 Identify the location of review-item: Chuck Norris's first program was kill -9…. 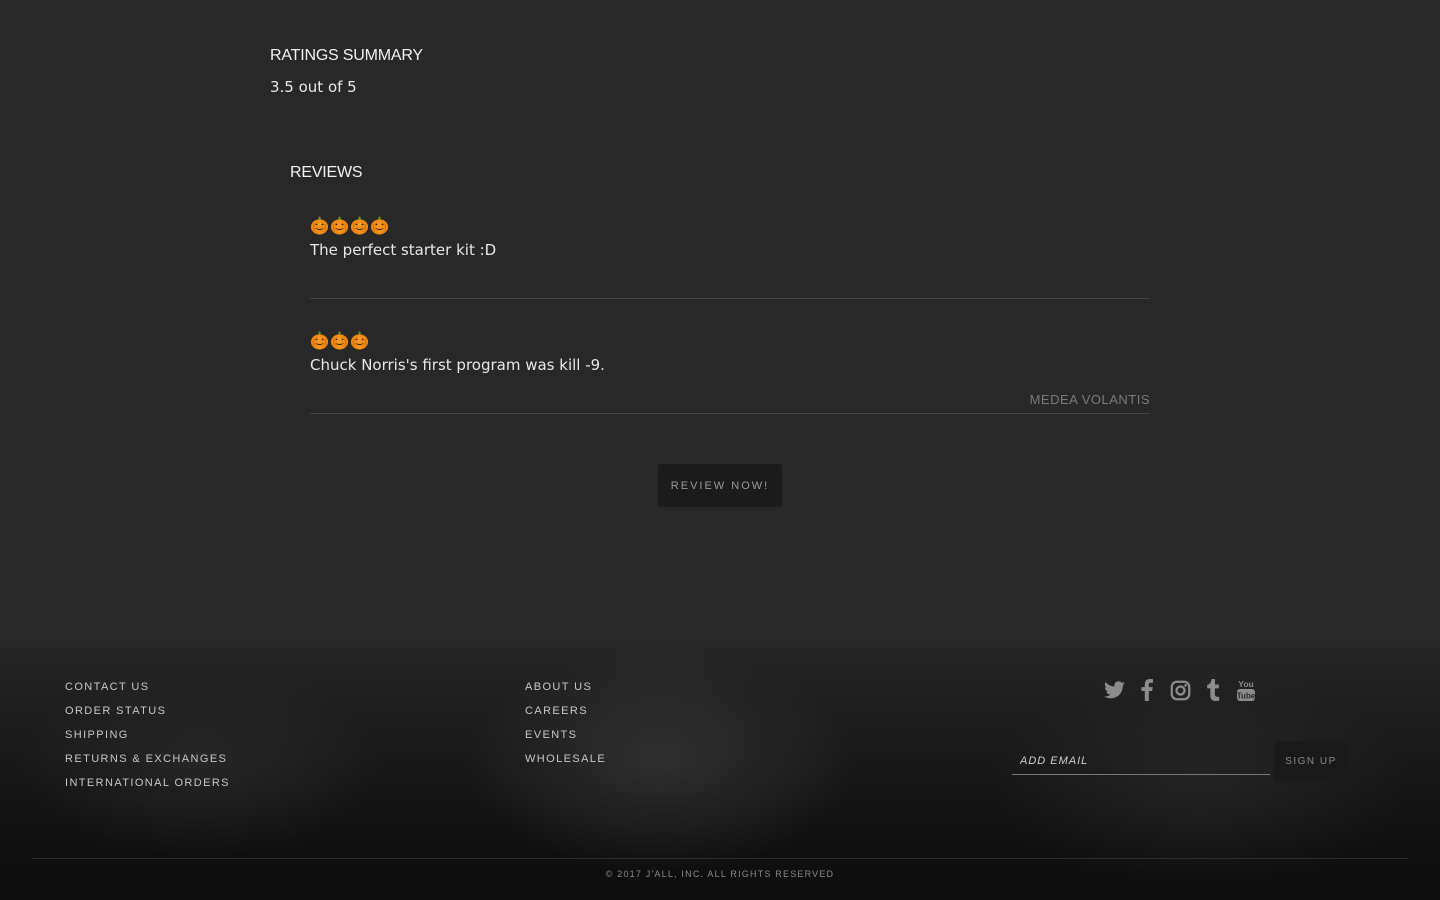
(730, 372).